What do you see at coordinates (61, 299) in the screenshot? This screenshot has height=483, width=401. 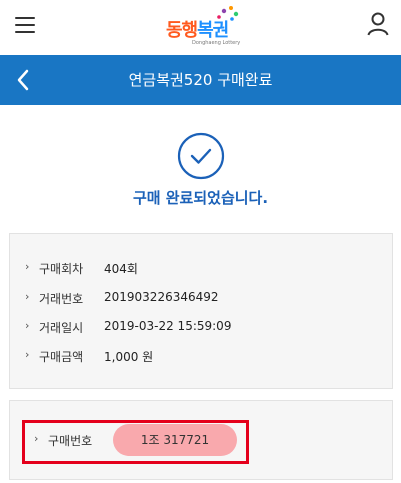 I see `detail-label: 거래번호` at bounding box center [61, 299].